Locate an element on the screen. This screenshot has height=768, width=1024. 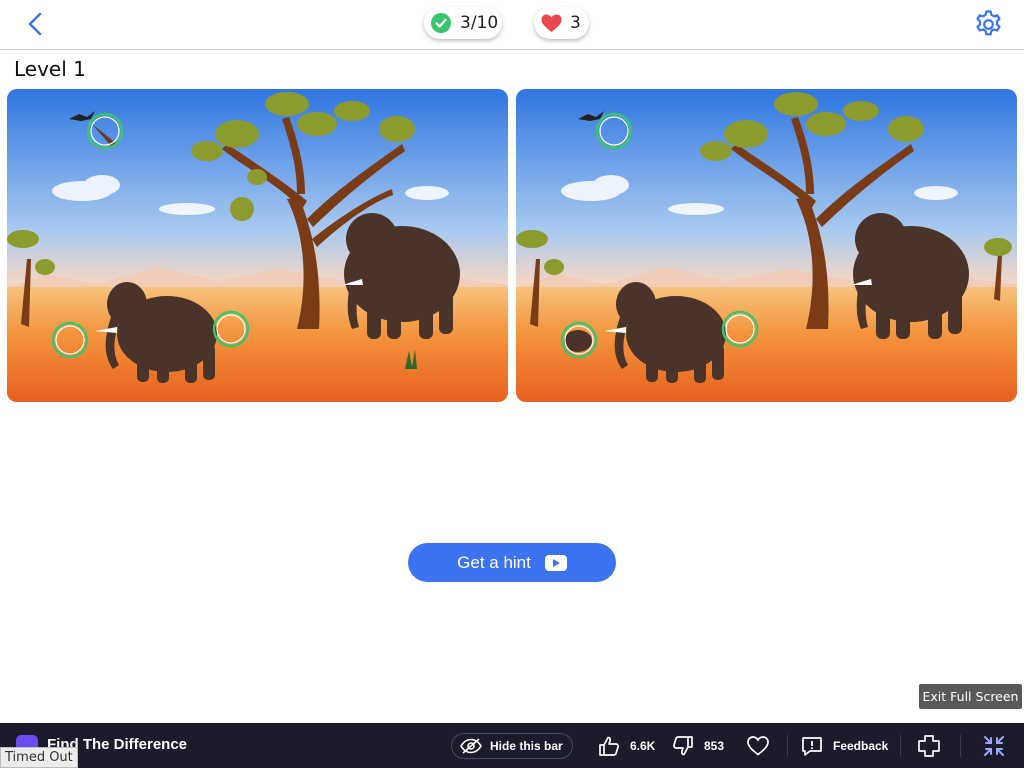
gear-icon is located at coordinates (988, 23).